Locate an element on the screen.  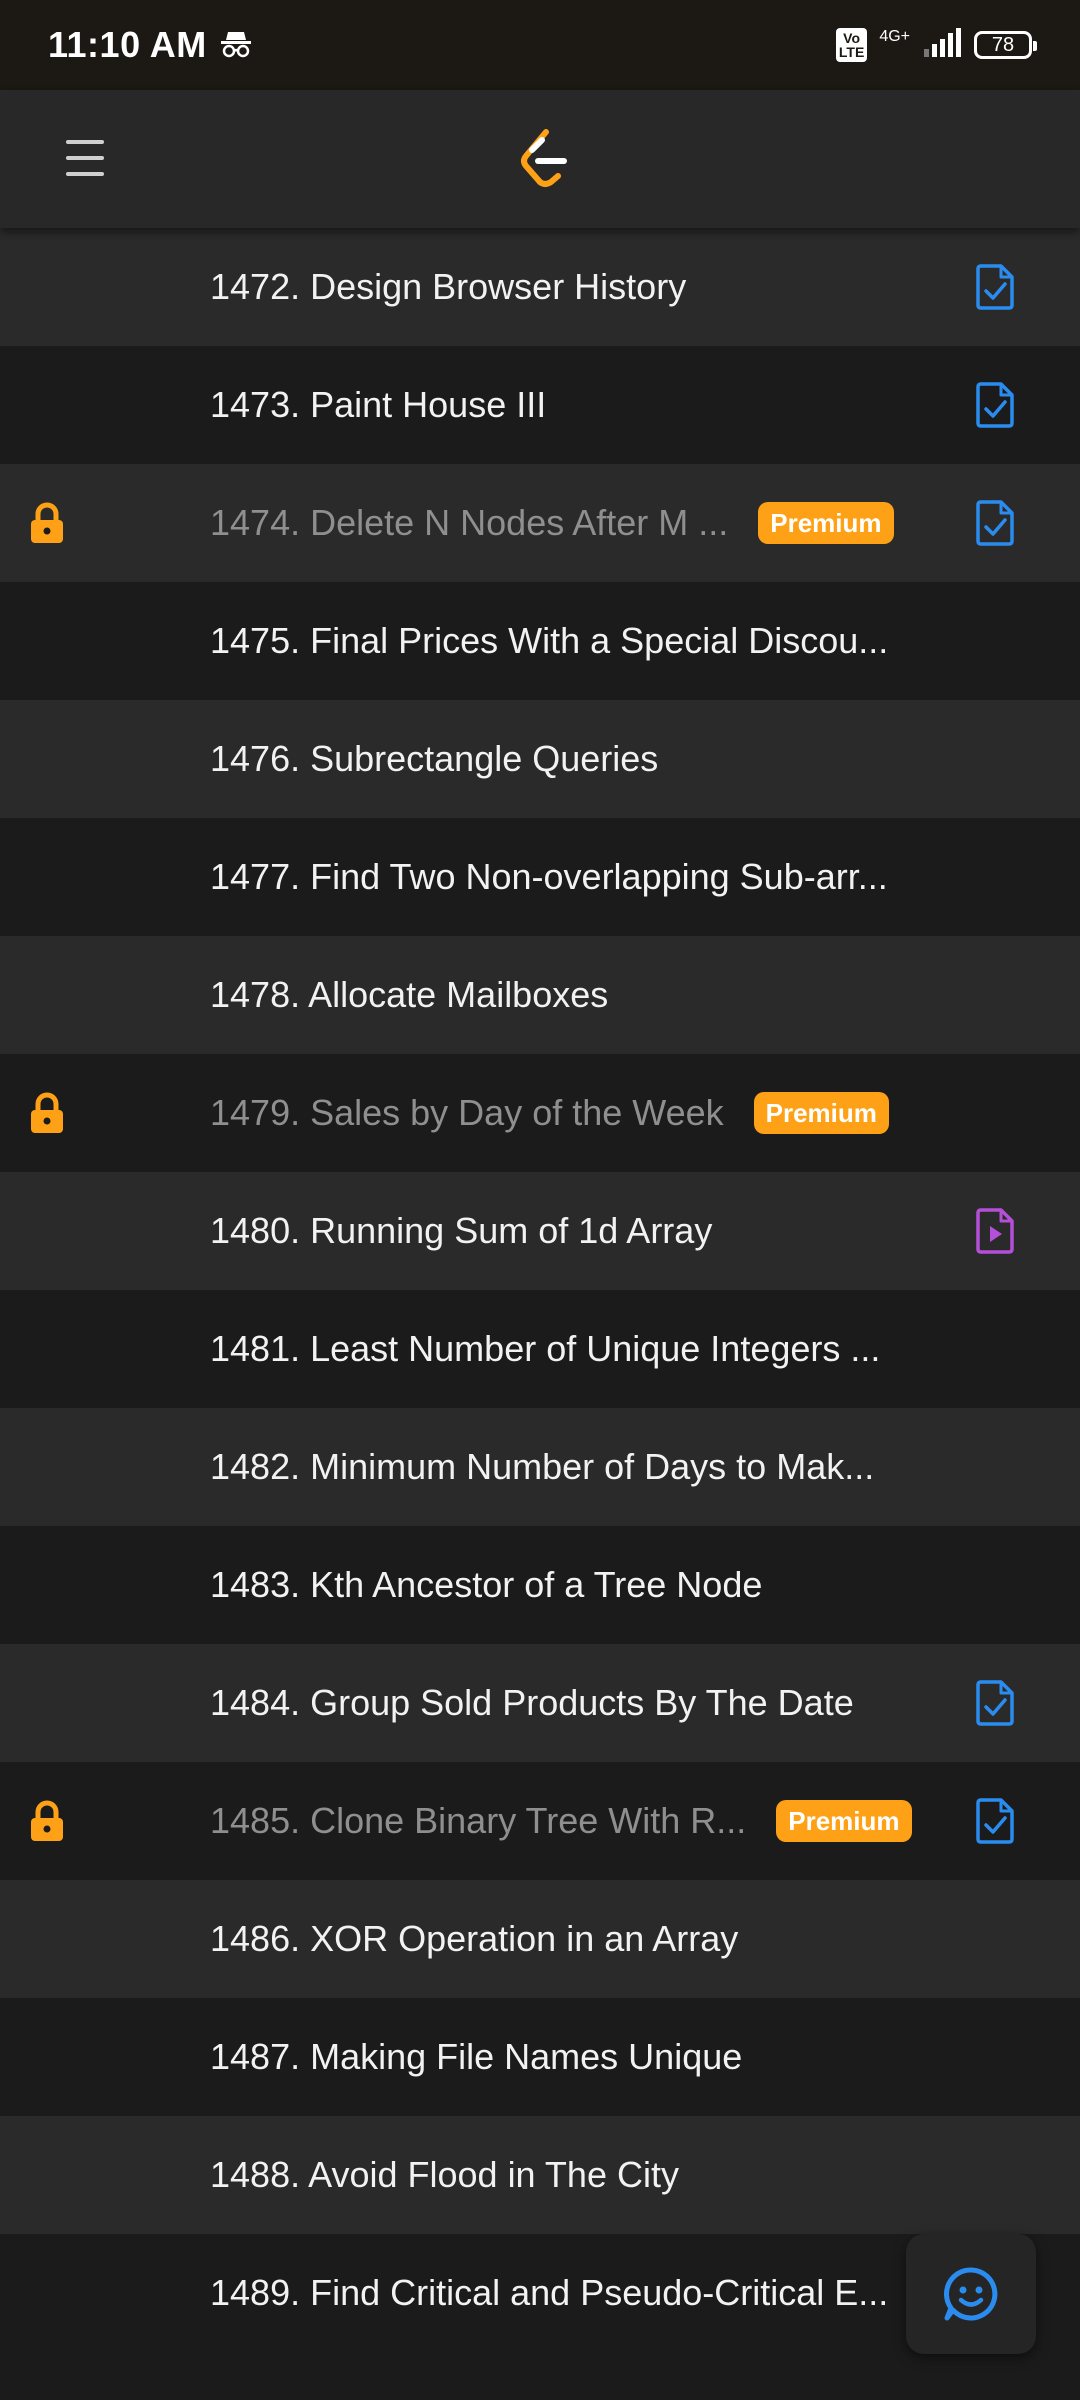
leetcode-logo is located at coordinates (543, 159).